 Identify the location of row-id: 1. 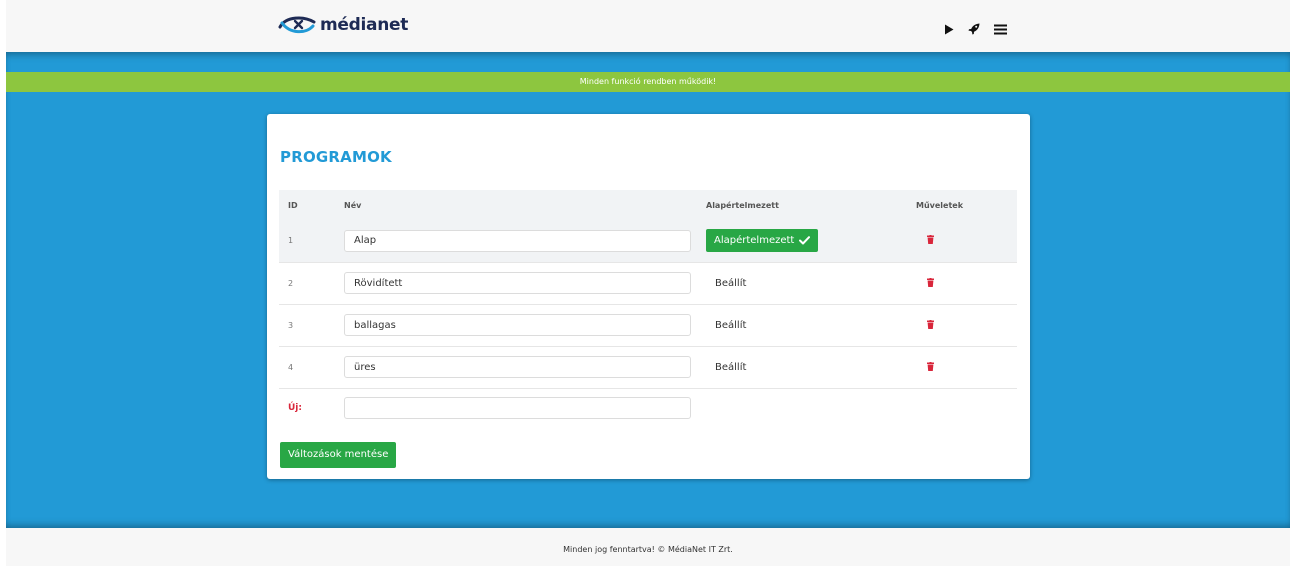
(291, 241).